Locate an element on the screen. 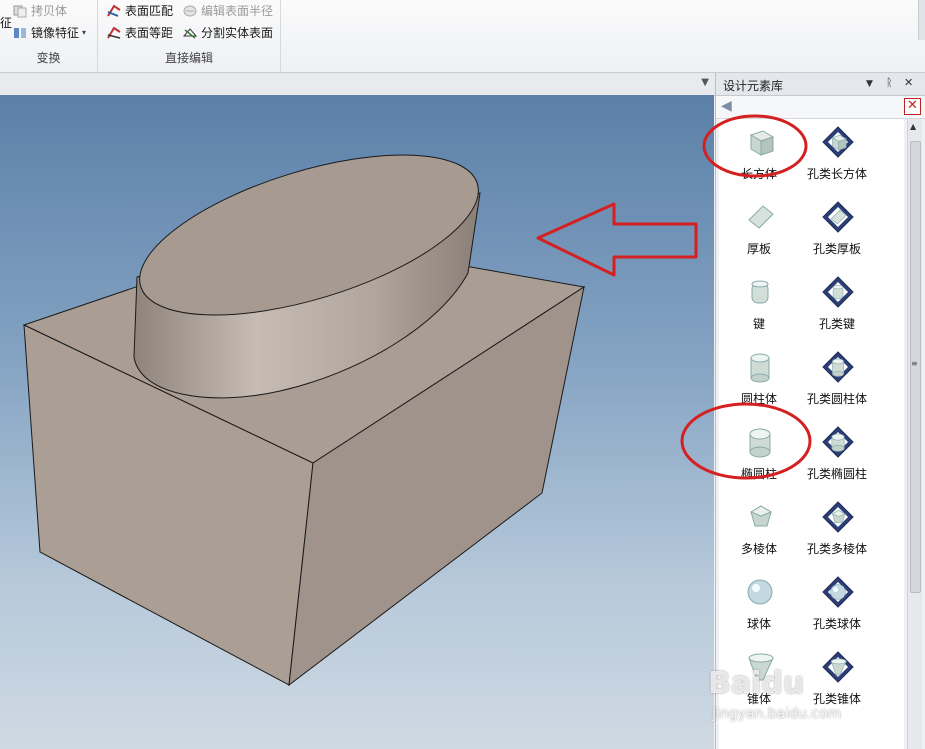  surface-match-label: 表面匹配 is located at coordinates (149, 11).